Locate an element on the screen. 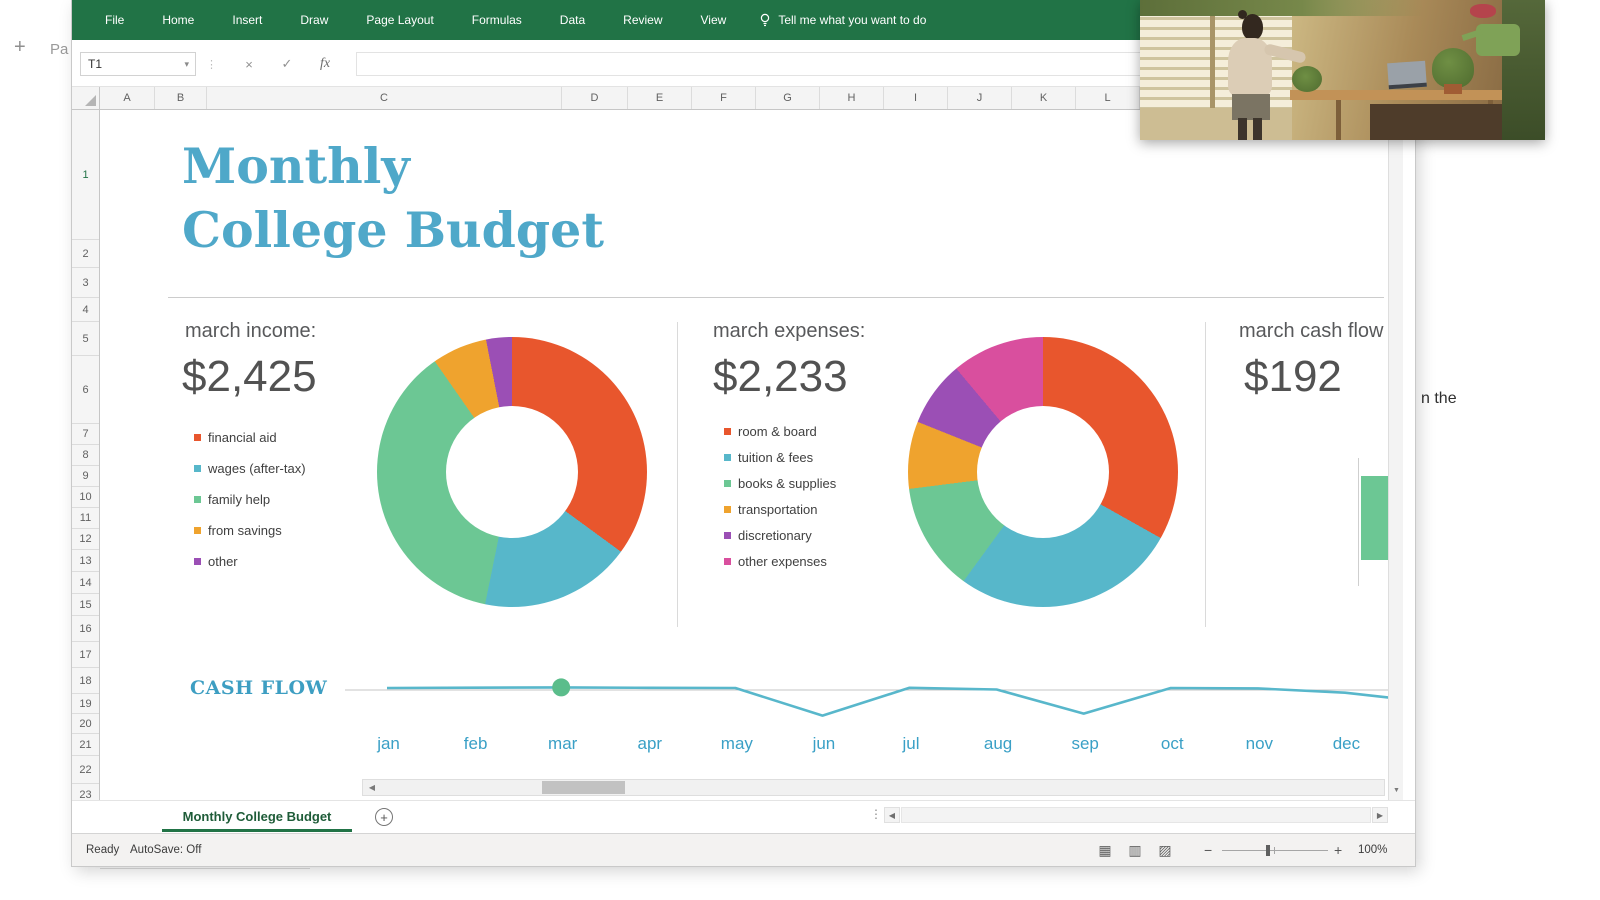 Image resolution: width=1600 pixels, height=900 pixels. ribbon-tab: Formulas is located at coordinates (497, 20).